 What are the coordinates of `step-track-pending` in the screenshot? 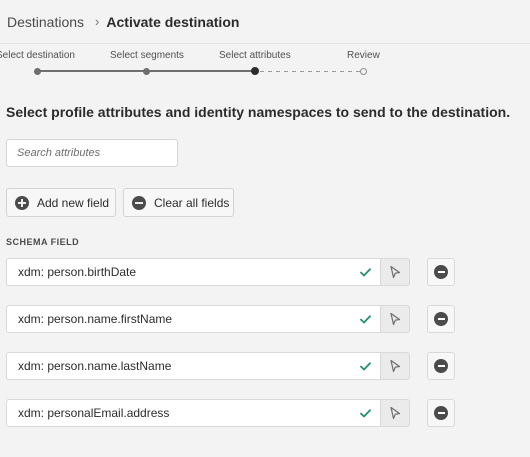 It's located at (310, 71).